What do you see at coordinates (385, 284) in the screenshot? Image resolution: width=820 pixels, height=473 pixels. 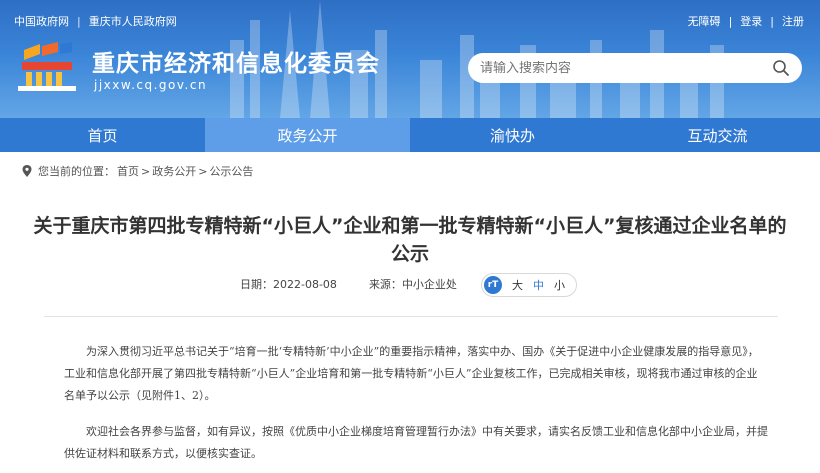 I see `source-label: 来源：` at bounding box center [385, 284].